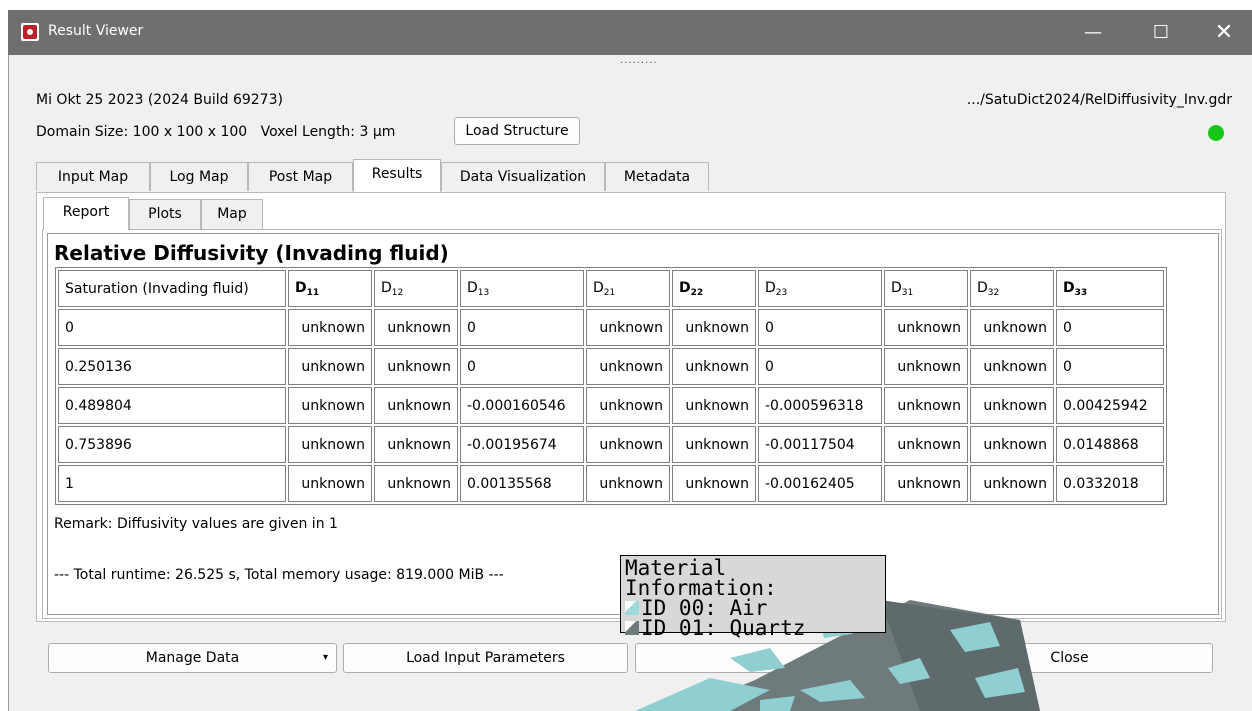  What do you see at coordinates (820, 288) in the screenshot?
I see `column-header: D23` at bounding box center [820, 288].